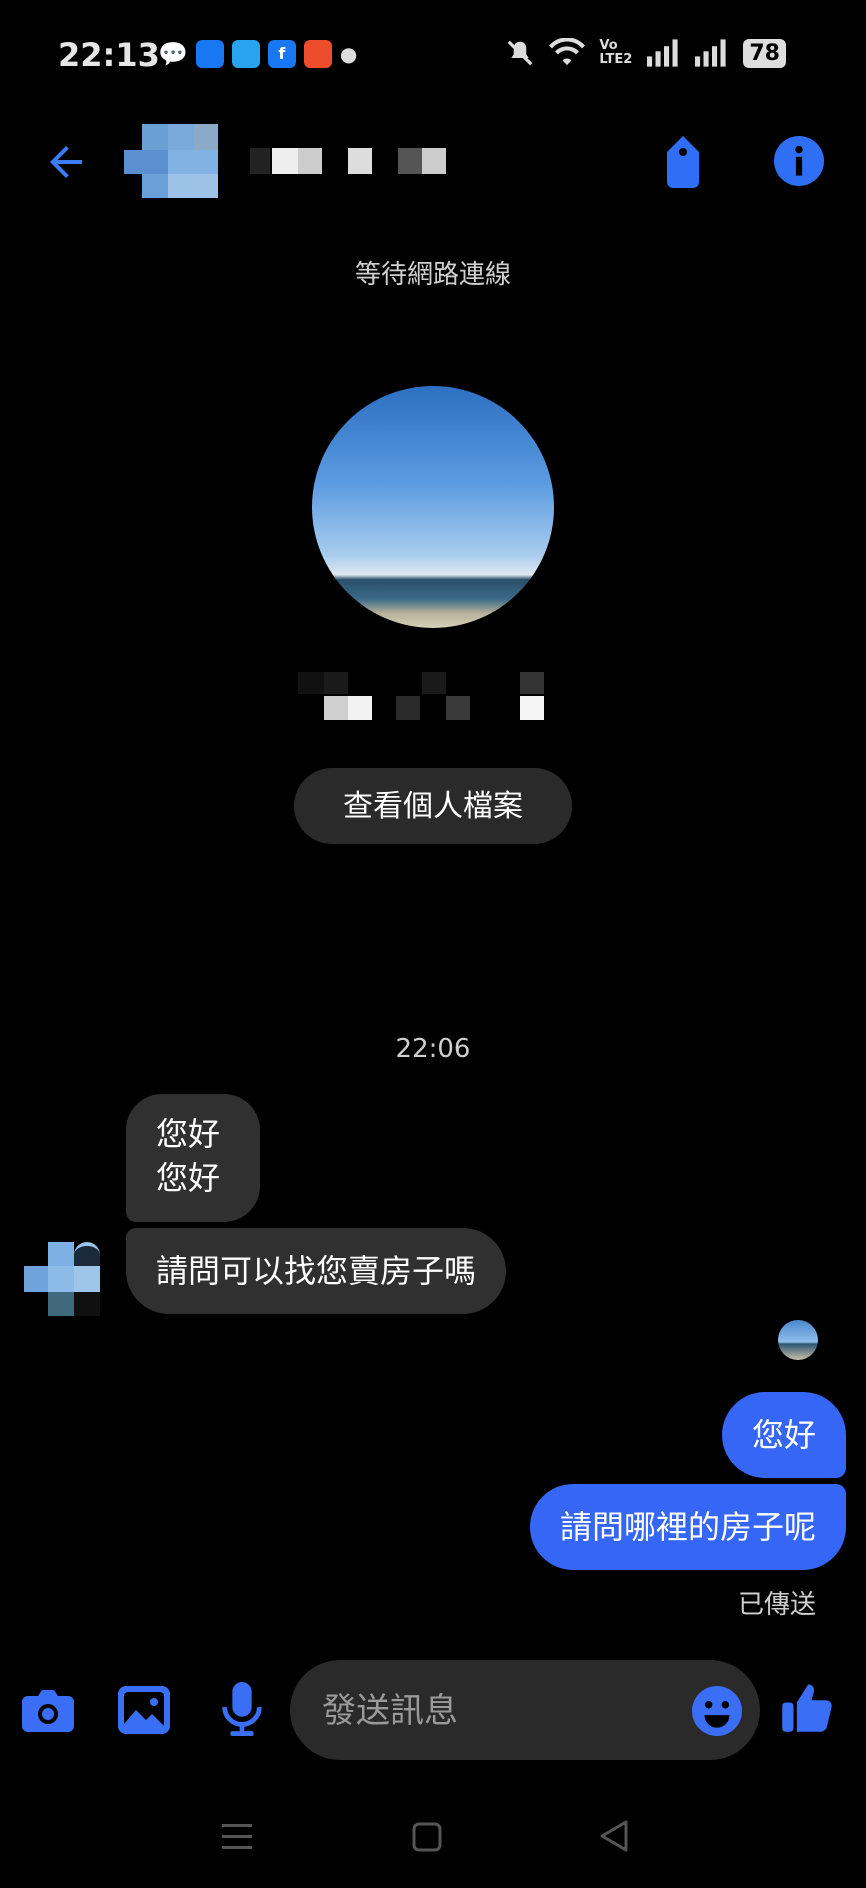  I want to click on facebook-app-icon-2: f, so click(281, 54).